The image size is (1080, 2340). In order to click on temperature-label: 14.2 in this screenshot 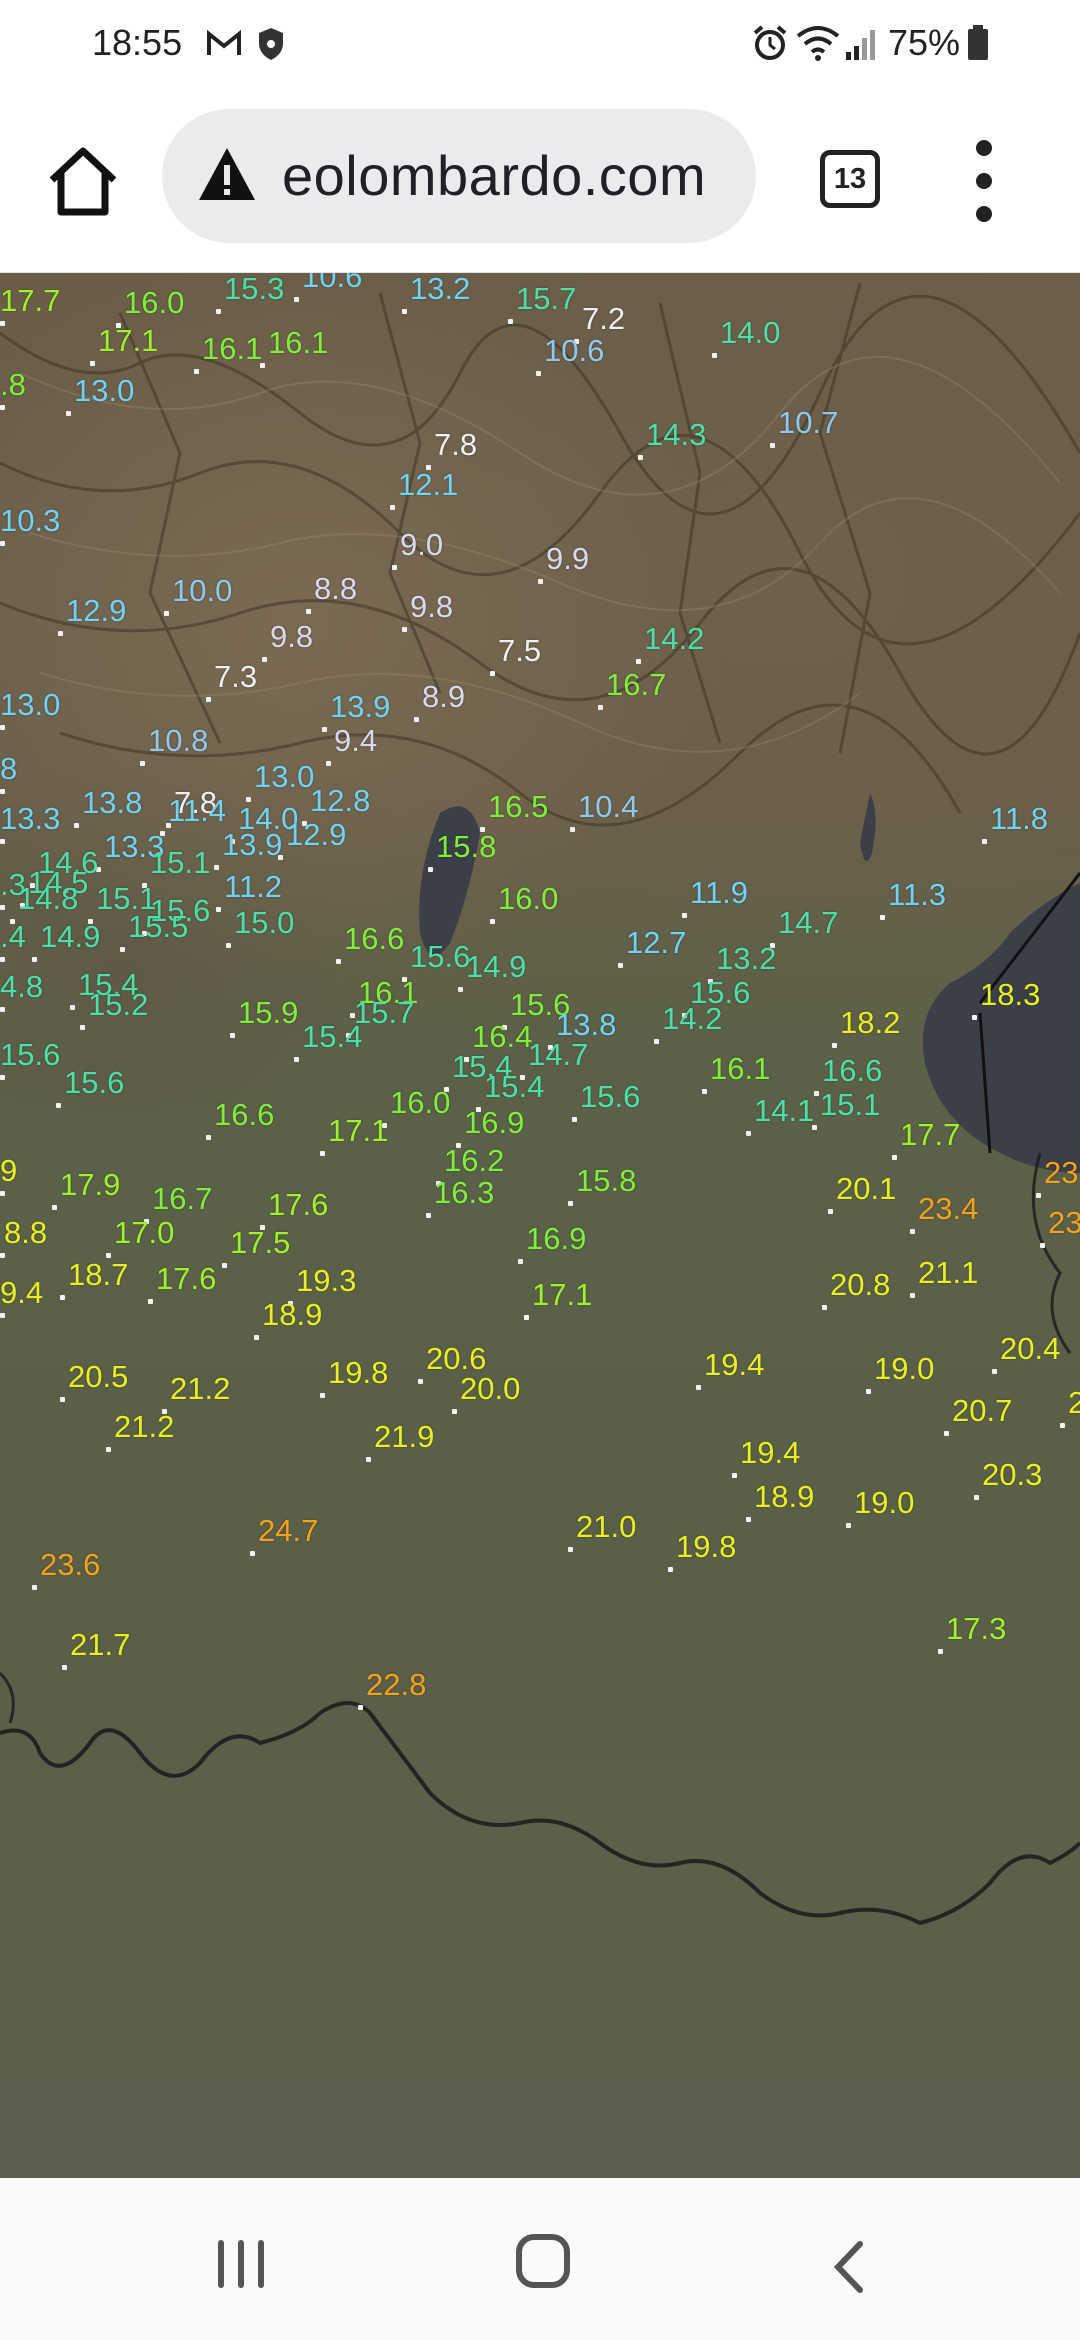, I will do `click(692, 1018)`.